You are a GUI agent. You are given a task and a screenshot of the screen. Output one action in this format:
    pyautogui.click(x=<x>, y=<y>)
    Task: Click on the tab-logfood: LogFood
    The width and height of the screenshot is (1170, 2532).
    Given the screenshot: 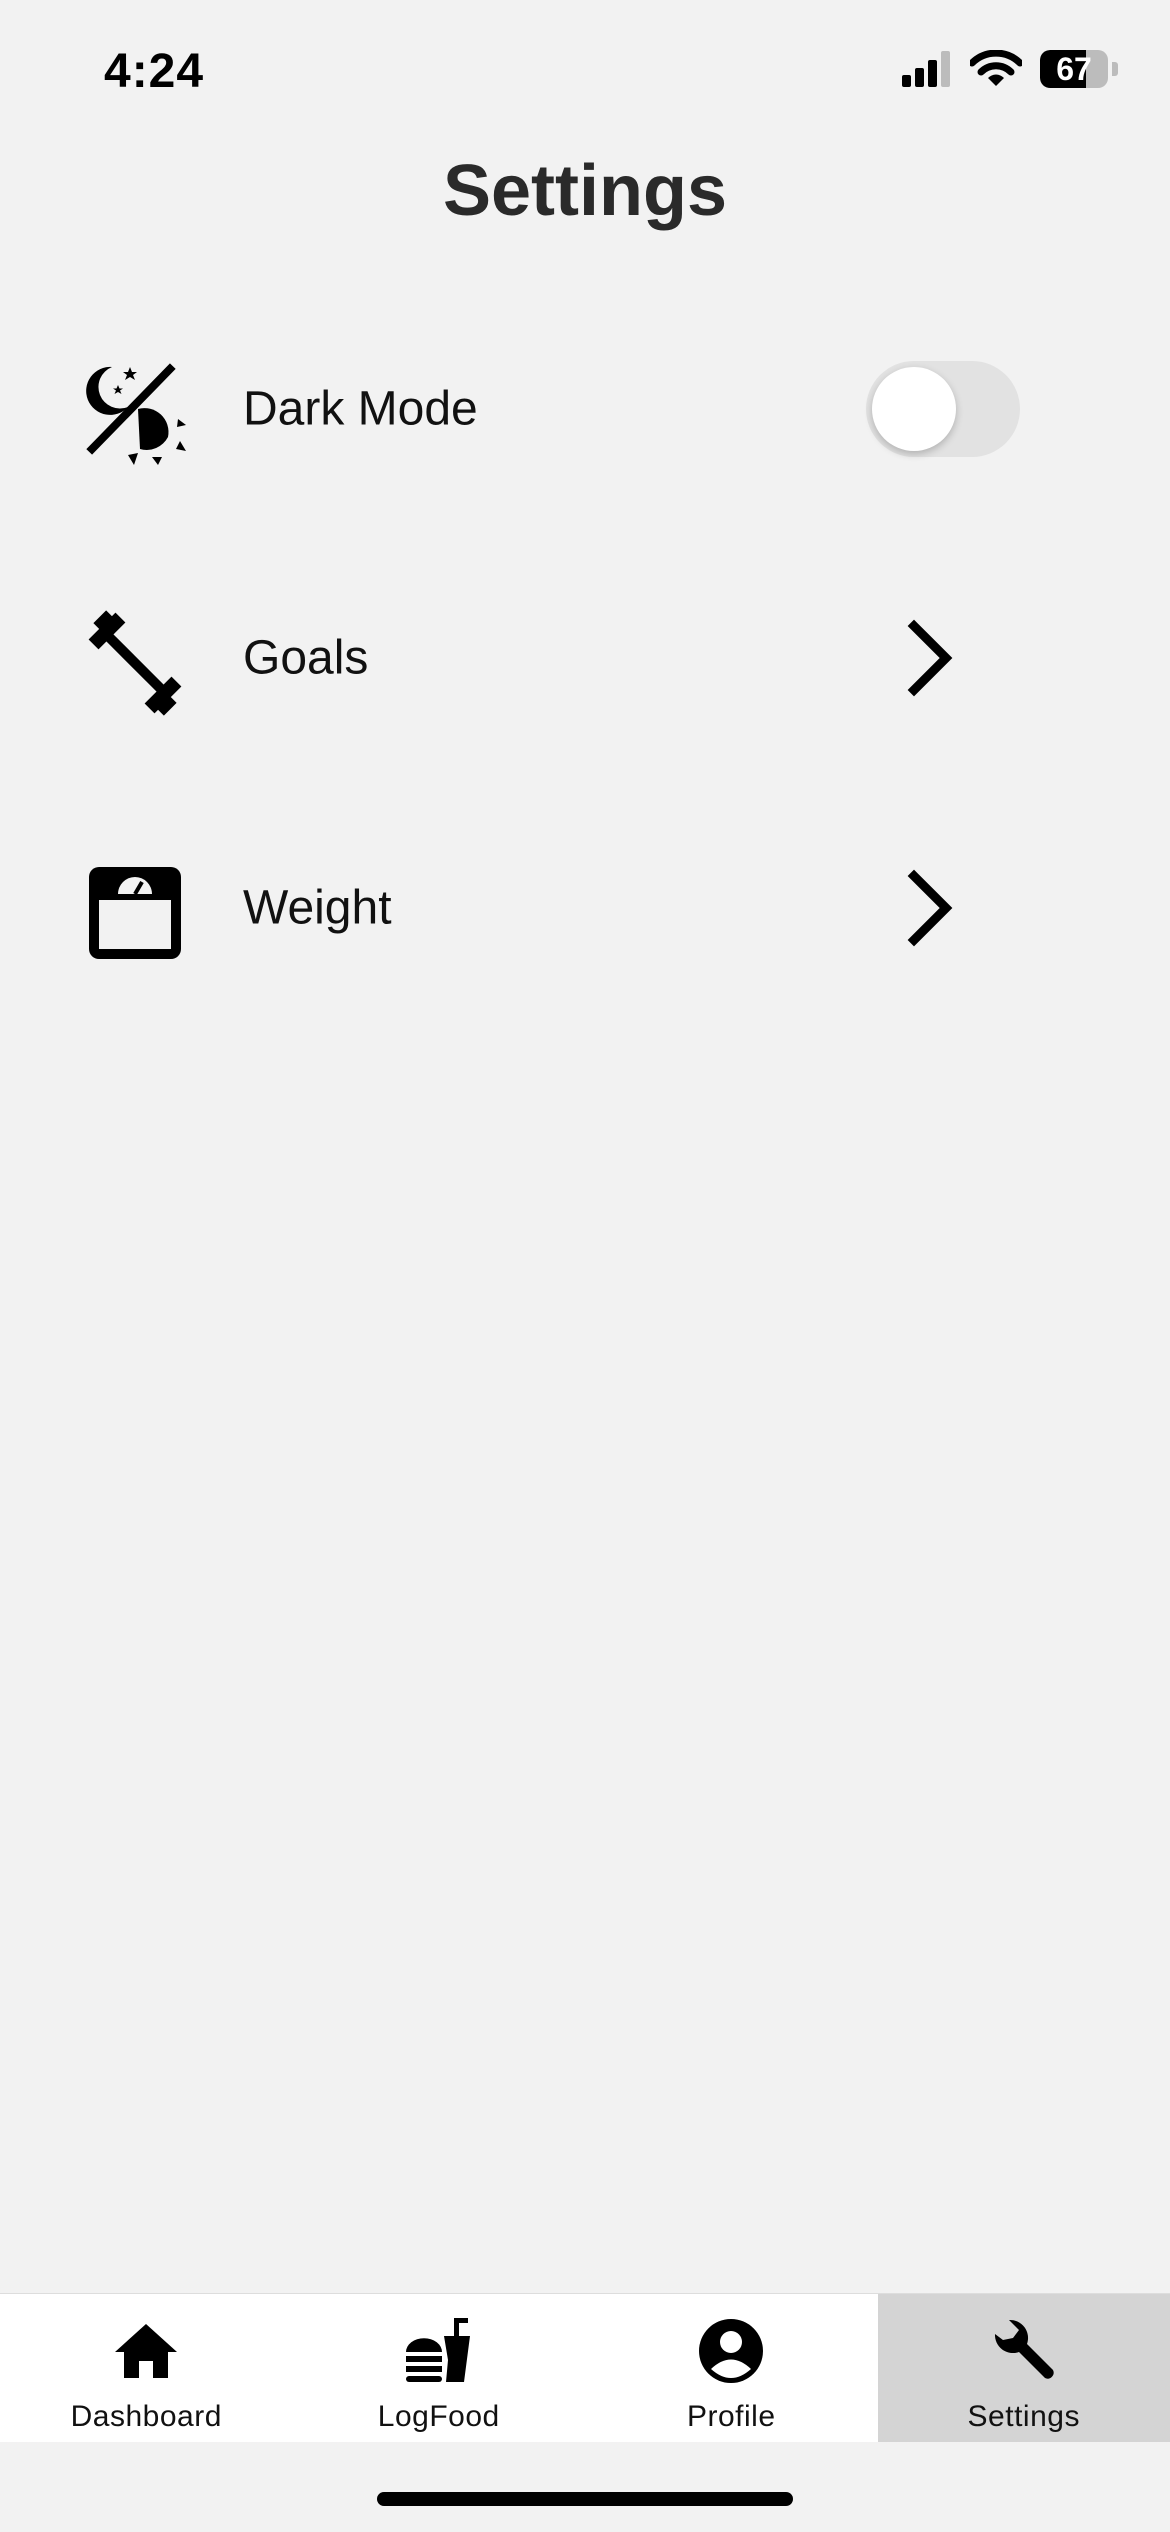 What is the action you would take?
    pyautogui.click(x=439, y=2368)
    